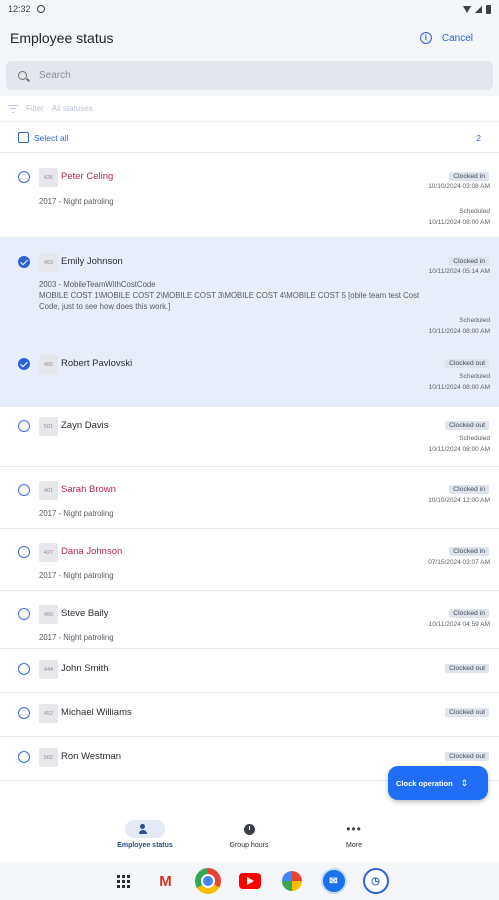  What do you see at coordinates (88, 489) in the screenshot?
I see `employee-name: Sarah Brown` at bounding box center [88, 489].